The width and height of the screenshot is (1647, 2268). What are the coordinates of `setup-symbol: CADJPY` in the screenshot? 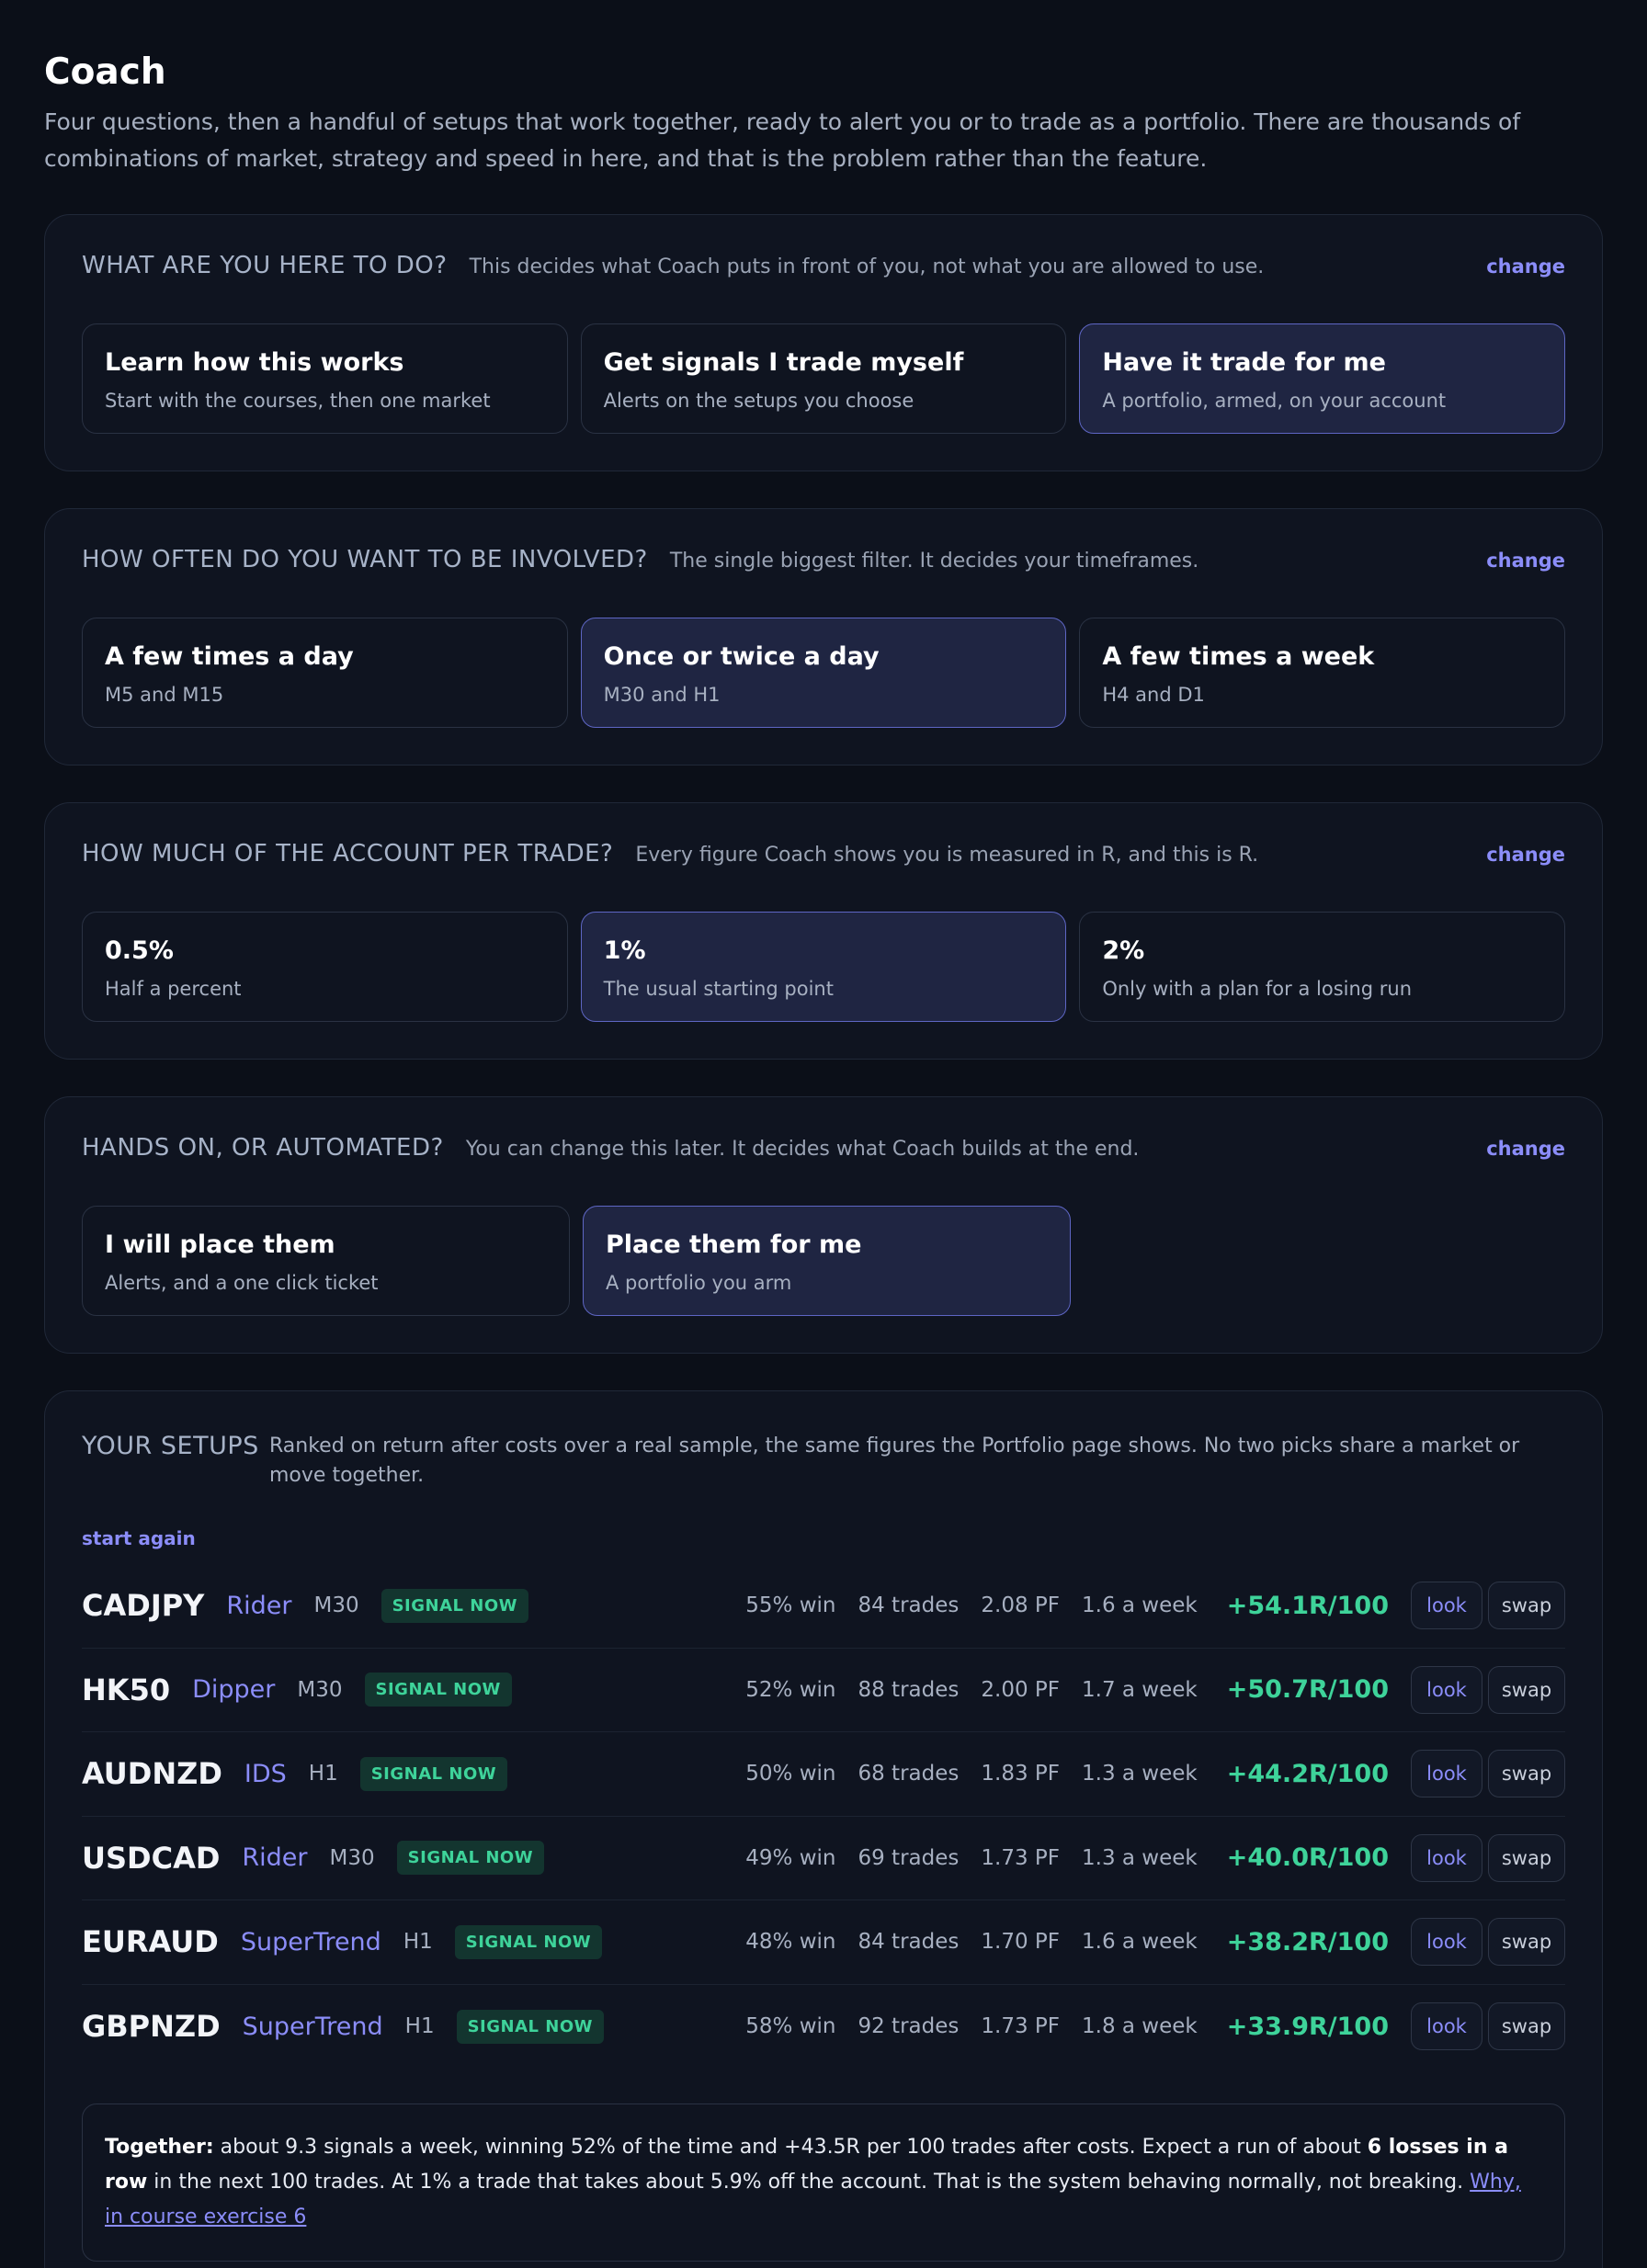 It's located at (143, 1606).